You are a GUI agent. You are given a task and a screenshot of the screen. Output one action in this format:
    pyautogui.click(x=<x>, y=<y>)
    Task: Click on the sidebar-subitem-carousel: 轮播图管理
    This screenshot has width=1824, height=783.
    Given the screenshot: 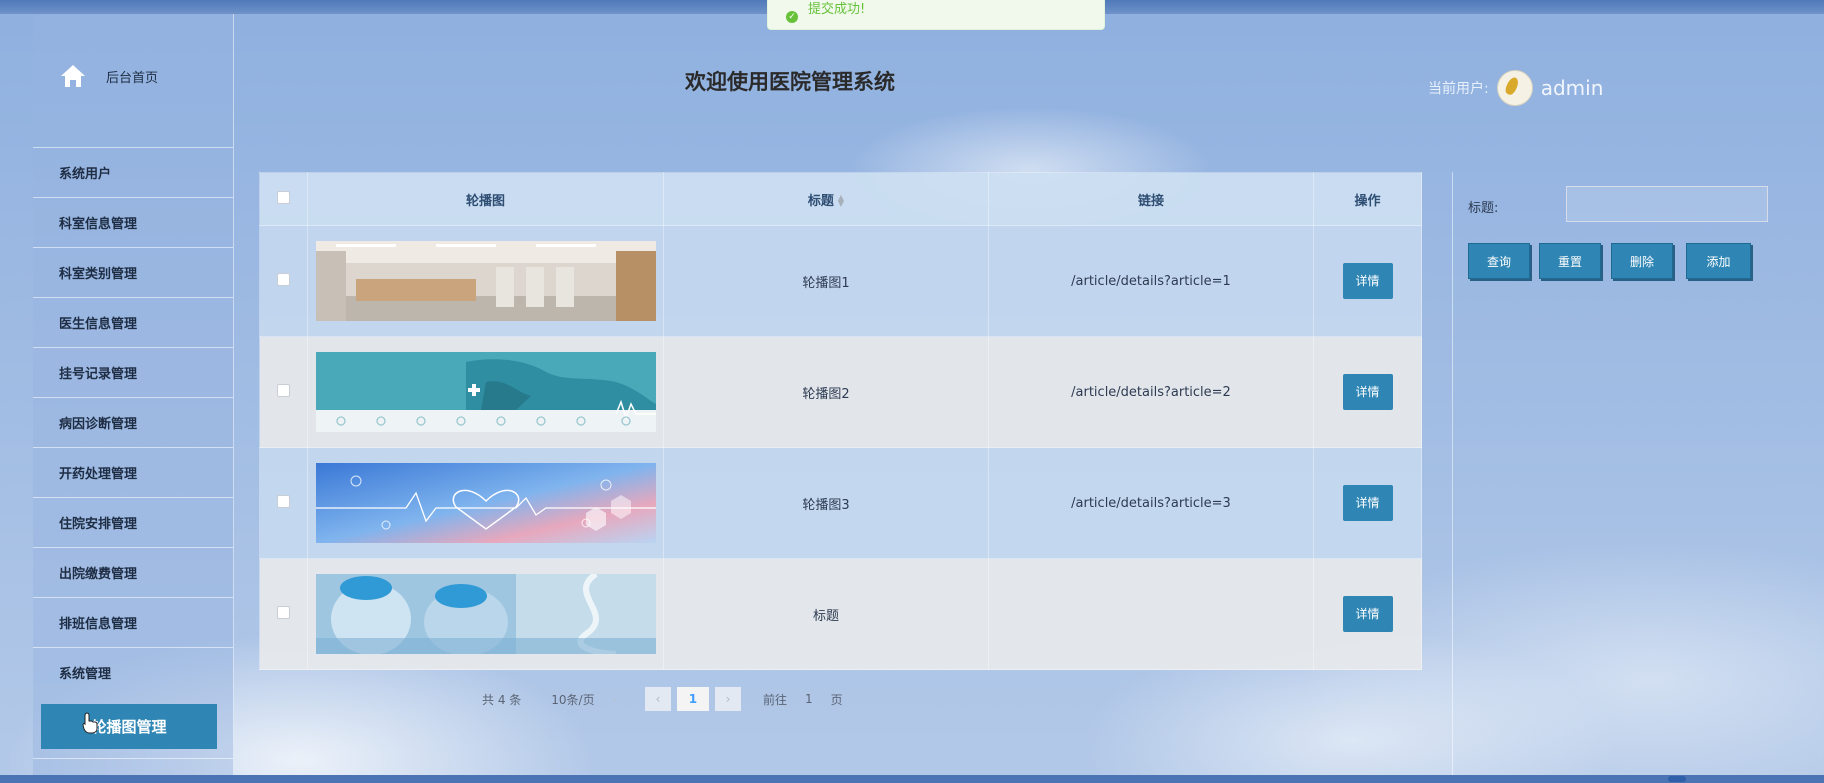 What is the action you would take?
    pyautogui.click(x=129, y=726)
    